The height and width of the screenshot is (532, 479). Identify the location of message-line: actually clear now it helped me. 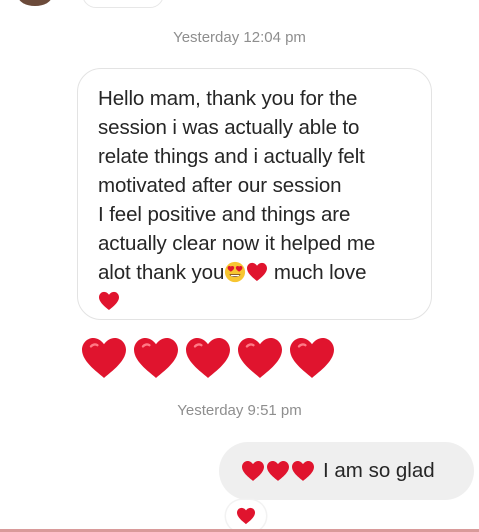
(237, 243).